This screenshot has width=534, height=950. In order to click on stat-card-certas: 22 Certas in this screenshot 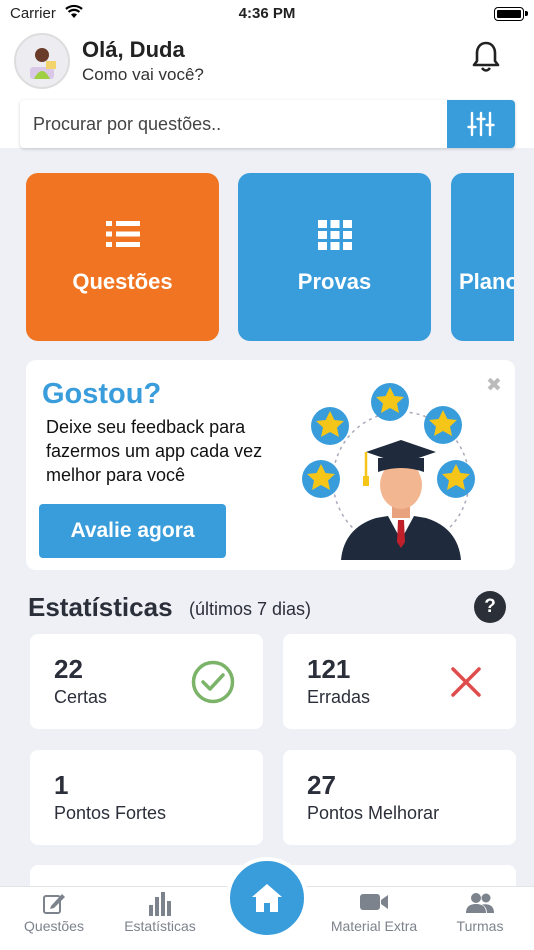, I will do `click(146, 681)`.